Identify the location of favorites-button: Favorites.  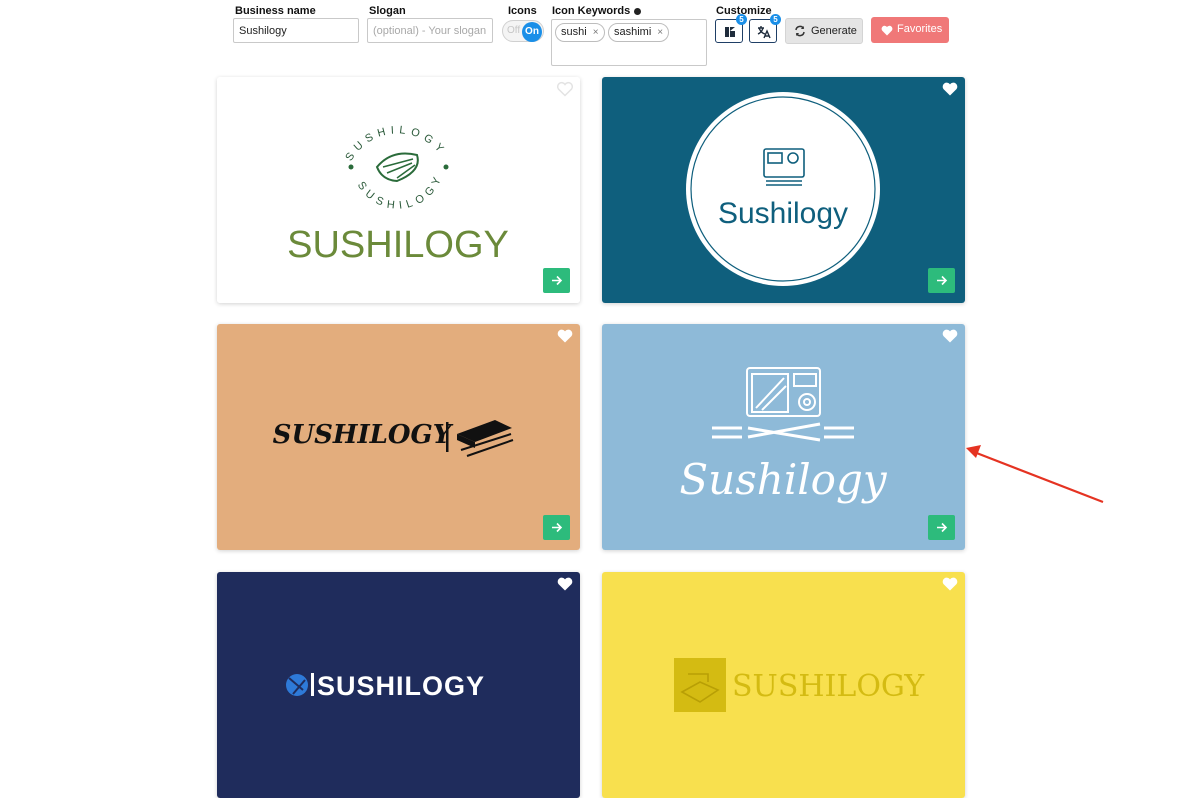
(910, 30).